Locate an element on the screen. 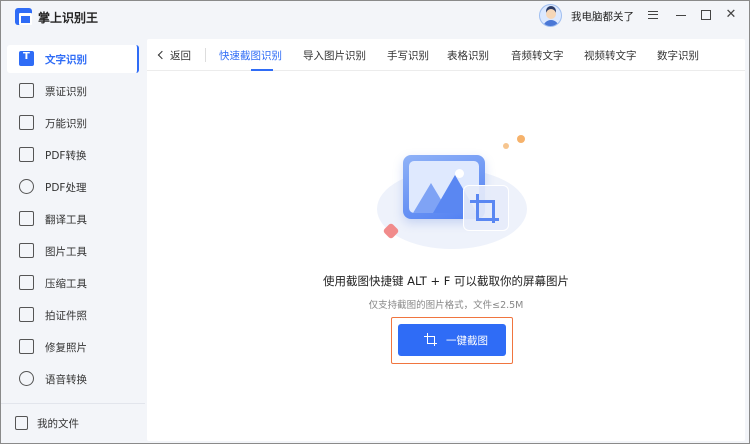 This screenshot has height=444, width=750. sidebar-item-pdf-process: PDF处理 is located at coordinates (73, 187).